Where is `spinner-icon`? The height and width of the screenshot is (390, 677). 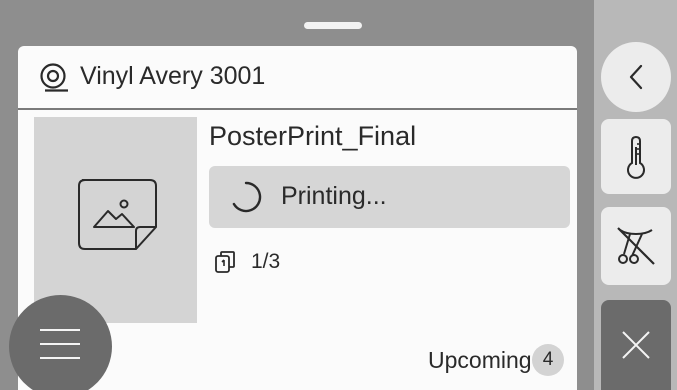
spinner-icon is located at coordinates (246, 197).